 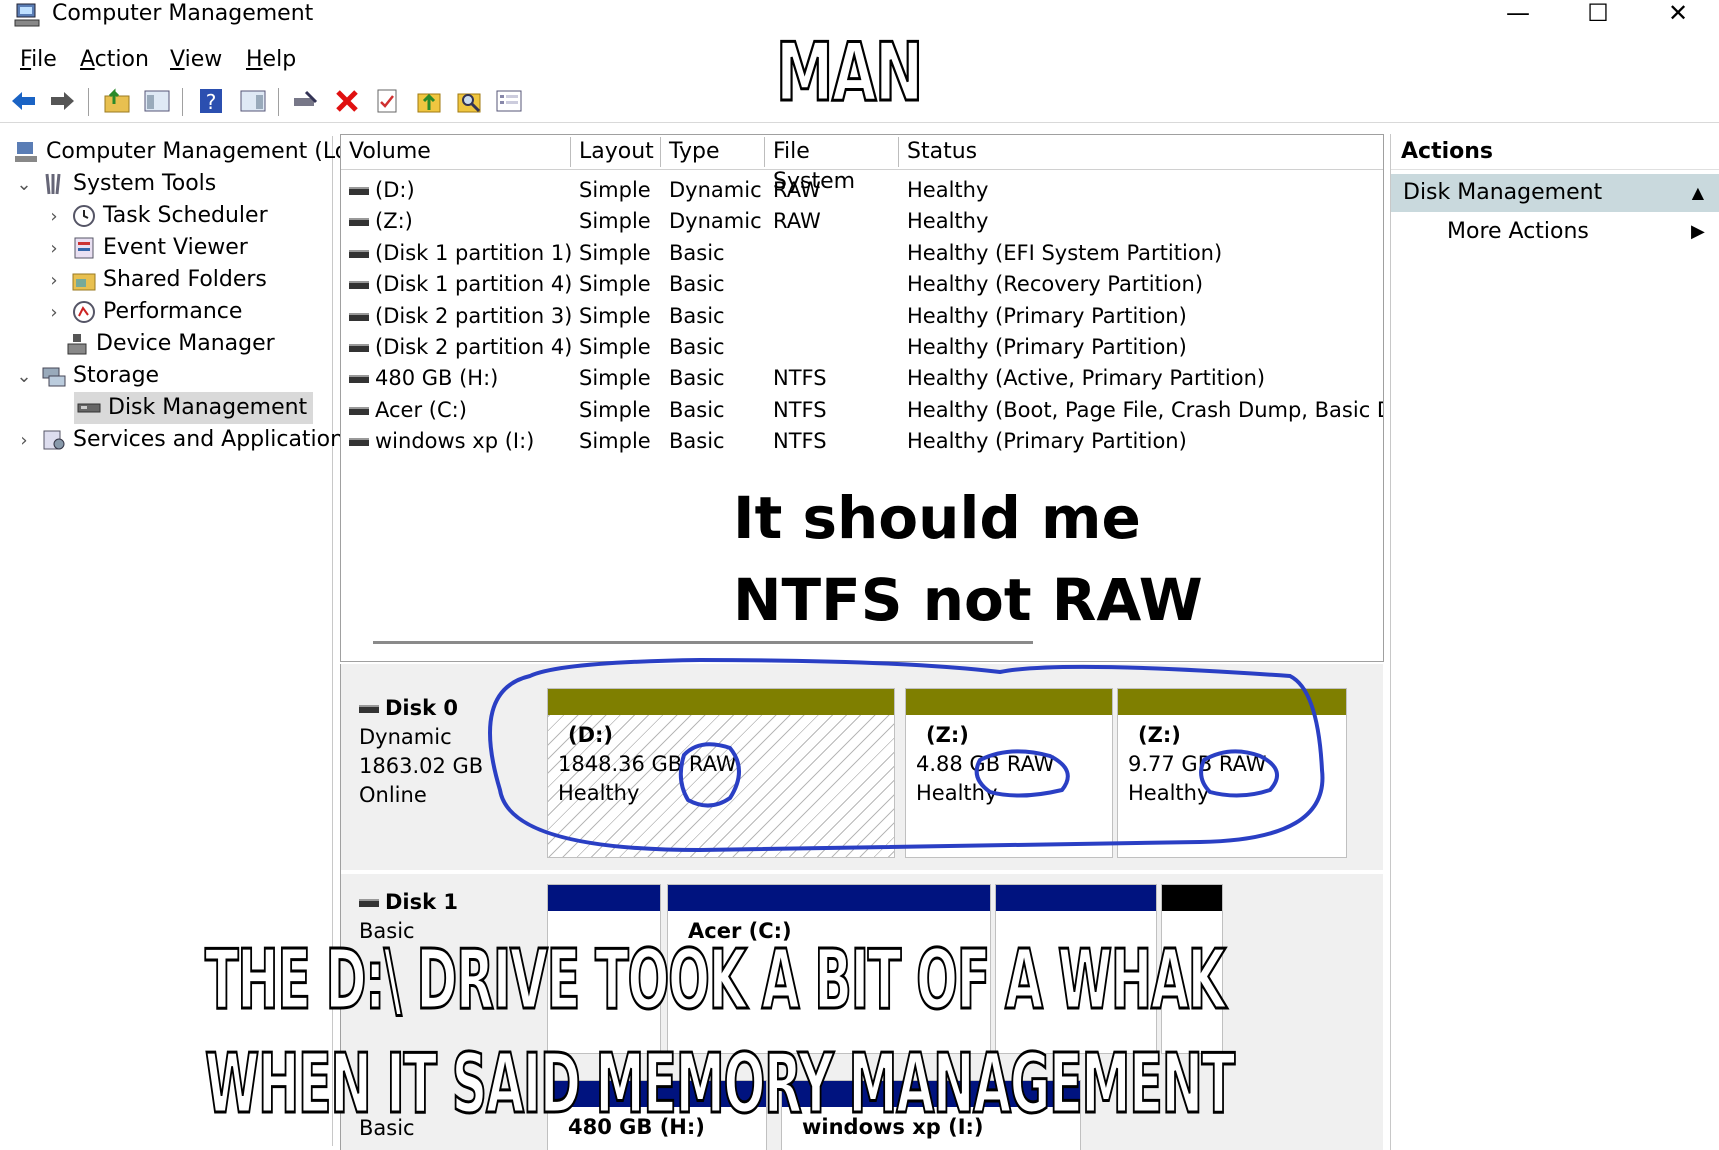 I want to click on volume-cell-fs: NTFS, so click(x=836, y=441).